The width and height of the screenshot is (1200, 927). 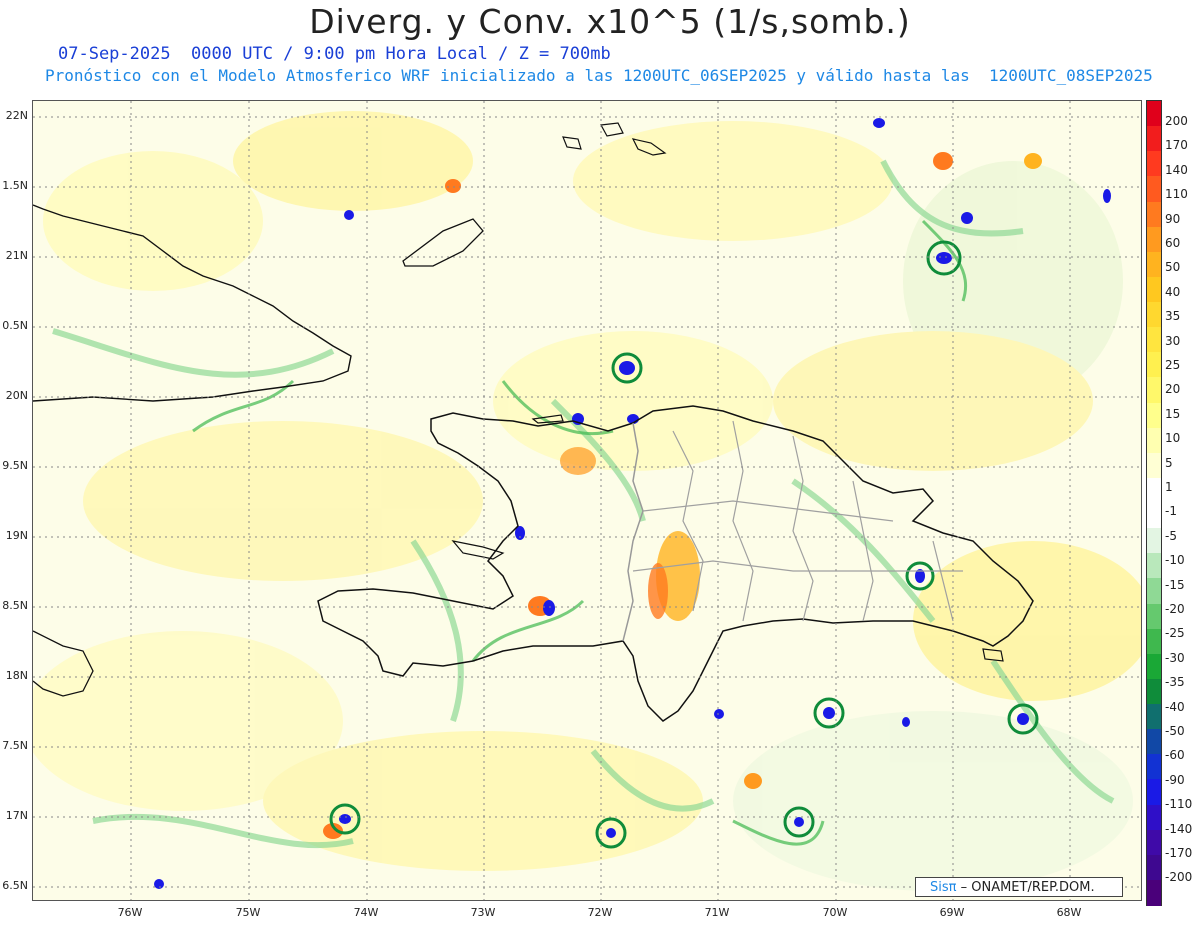 What do you see at coordinates (1179, 828) in the screenshot?
I see `colorbar-label: -140` at bounding box center [1179, 828].